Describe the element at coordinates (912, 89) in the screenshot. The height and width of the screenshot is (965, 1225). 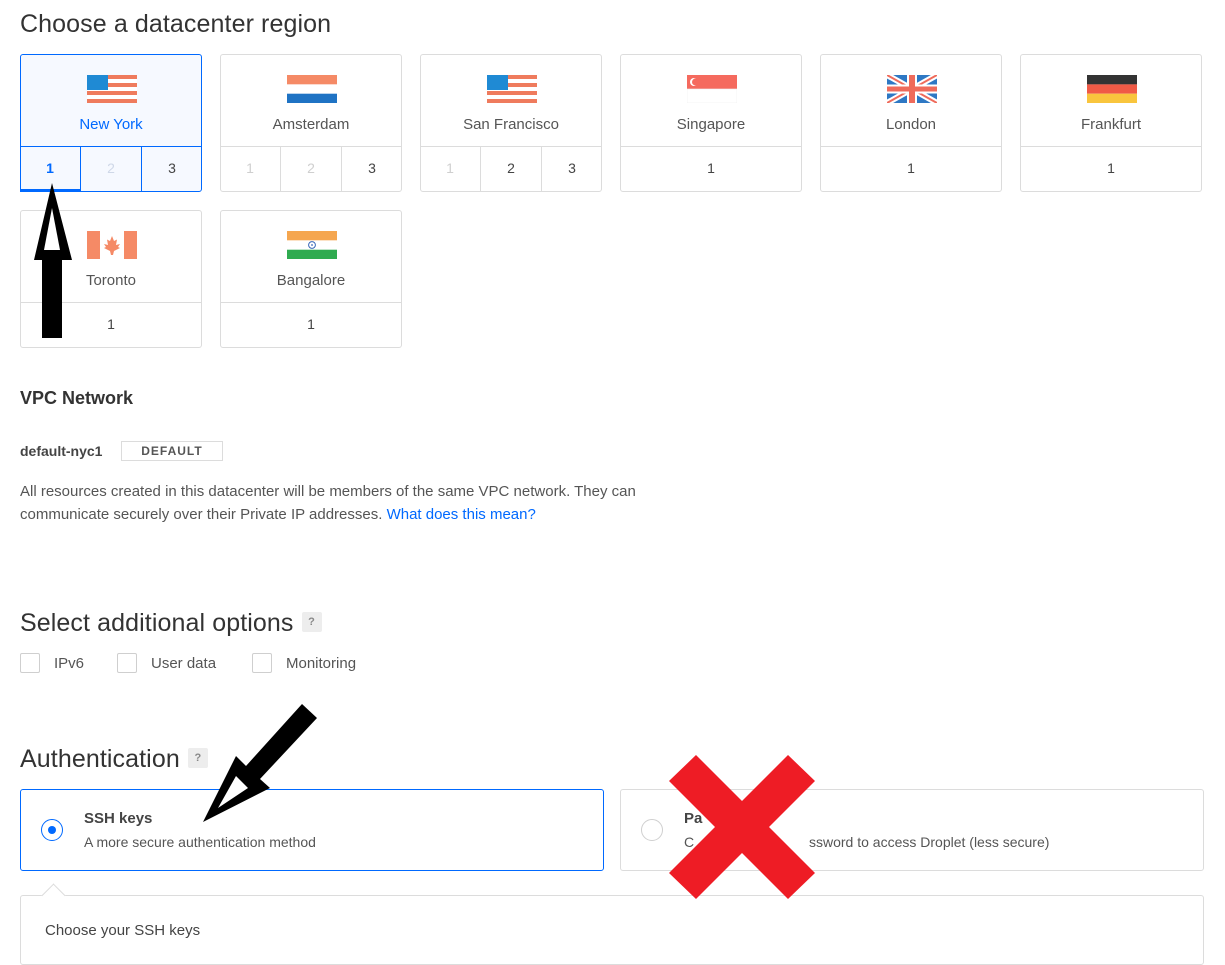
I see `uk-flag-icon` at that location.